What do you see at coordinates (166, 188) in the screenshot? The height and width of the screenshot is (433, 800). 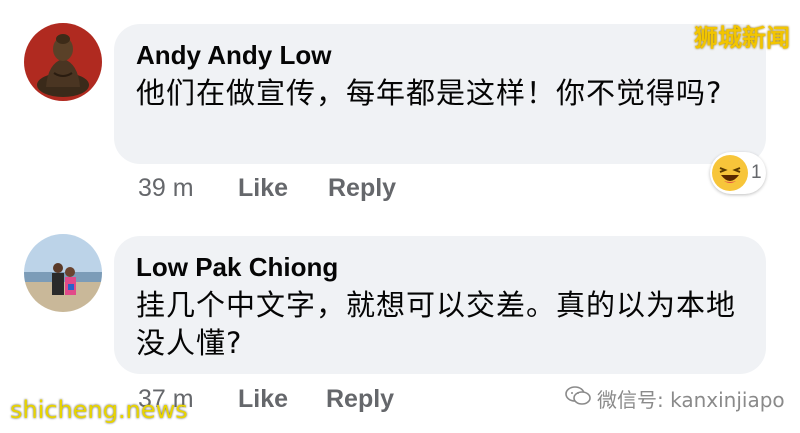 I see `comment-timestamp: 39 m` at bounding box center [166, 188].